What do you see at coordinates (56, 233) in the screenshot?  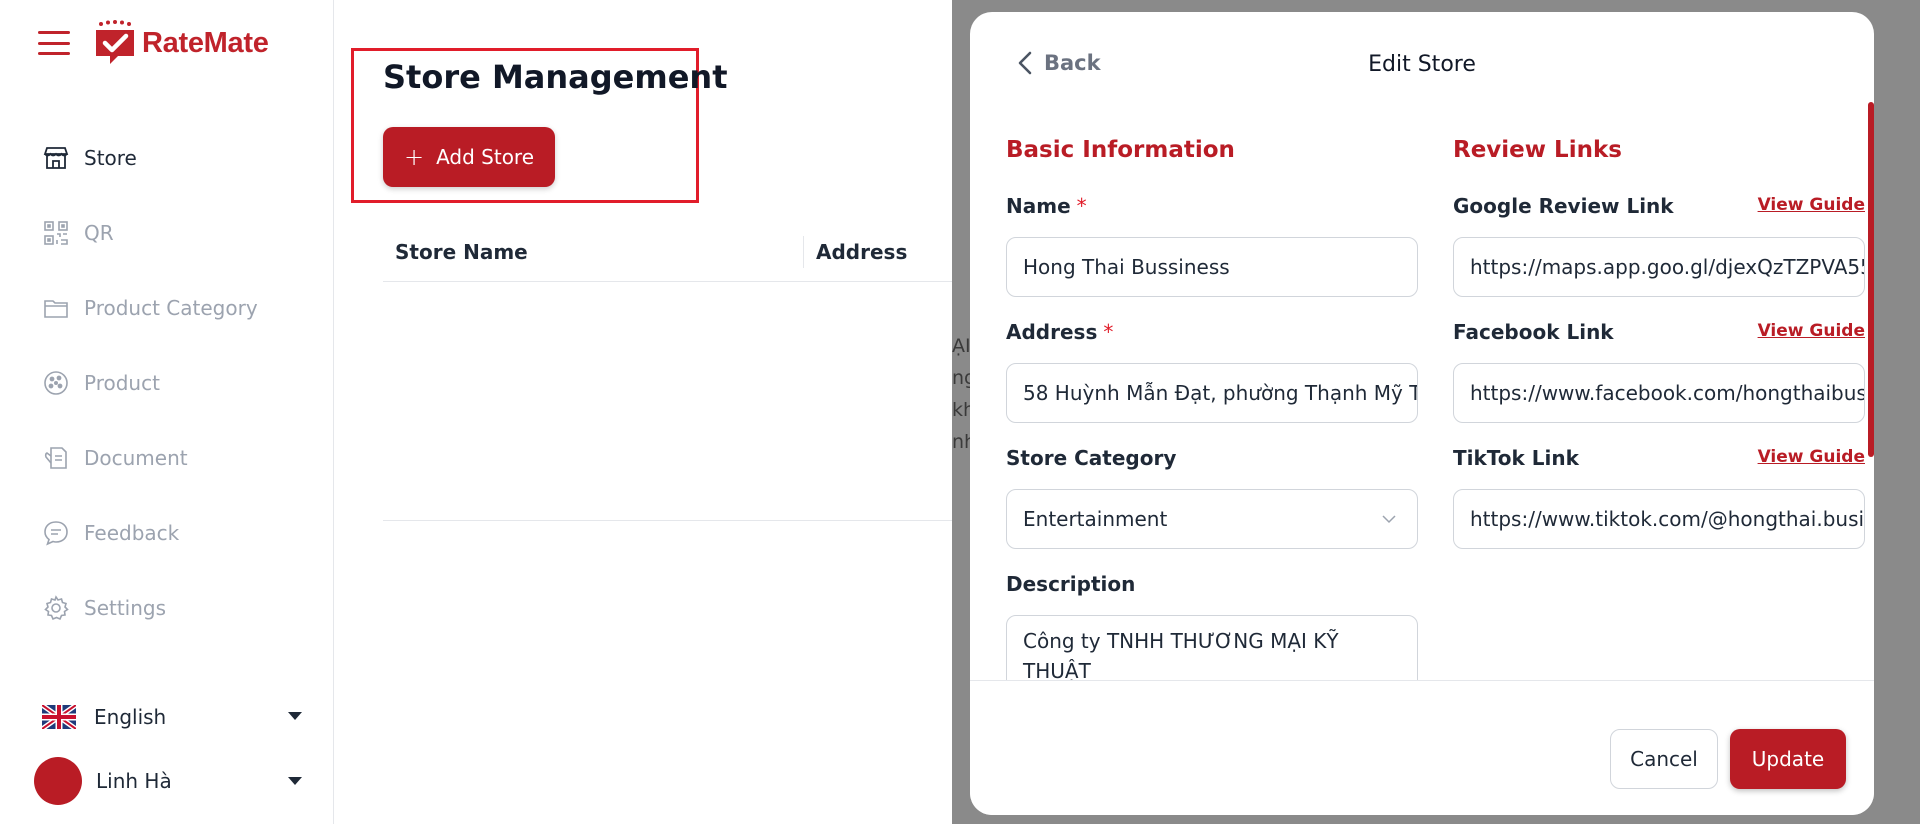 I see `qr-code-icon` at bounding box center [56, 233].